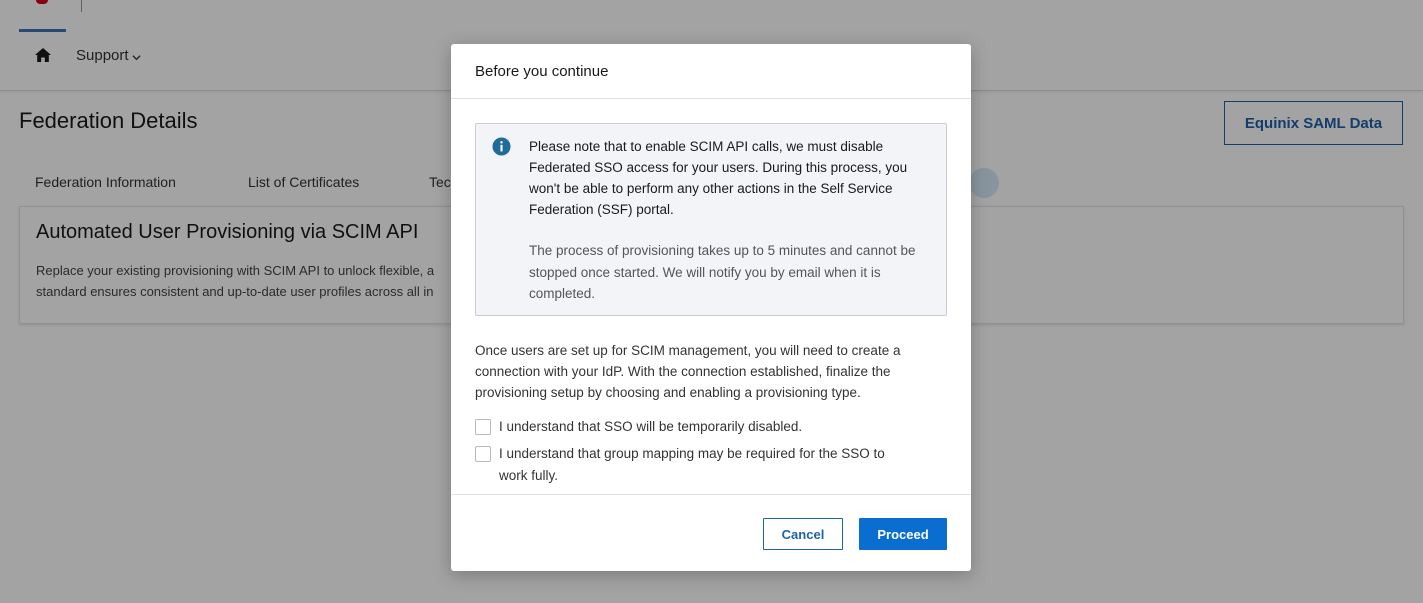  I want to click on cancel-button: Cancel, so click(803, 534).